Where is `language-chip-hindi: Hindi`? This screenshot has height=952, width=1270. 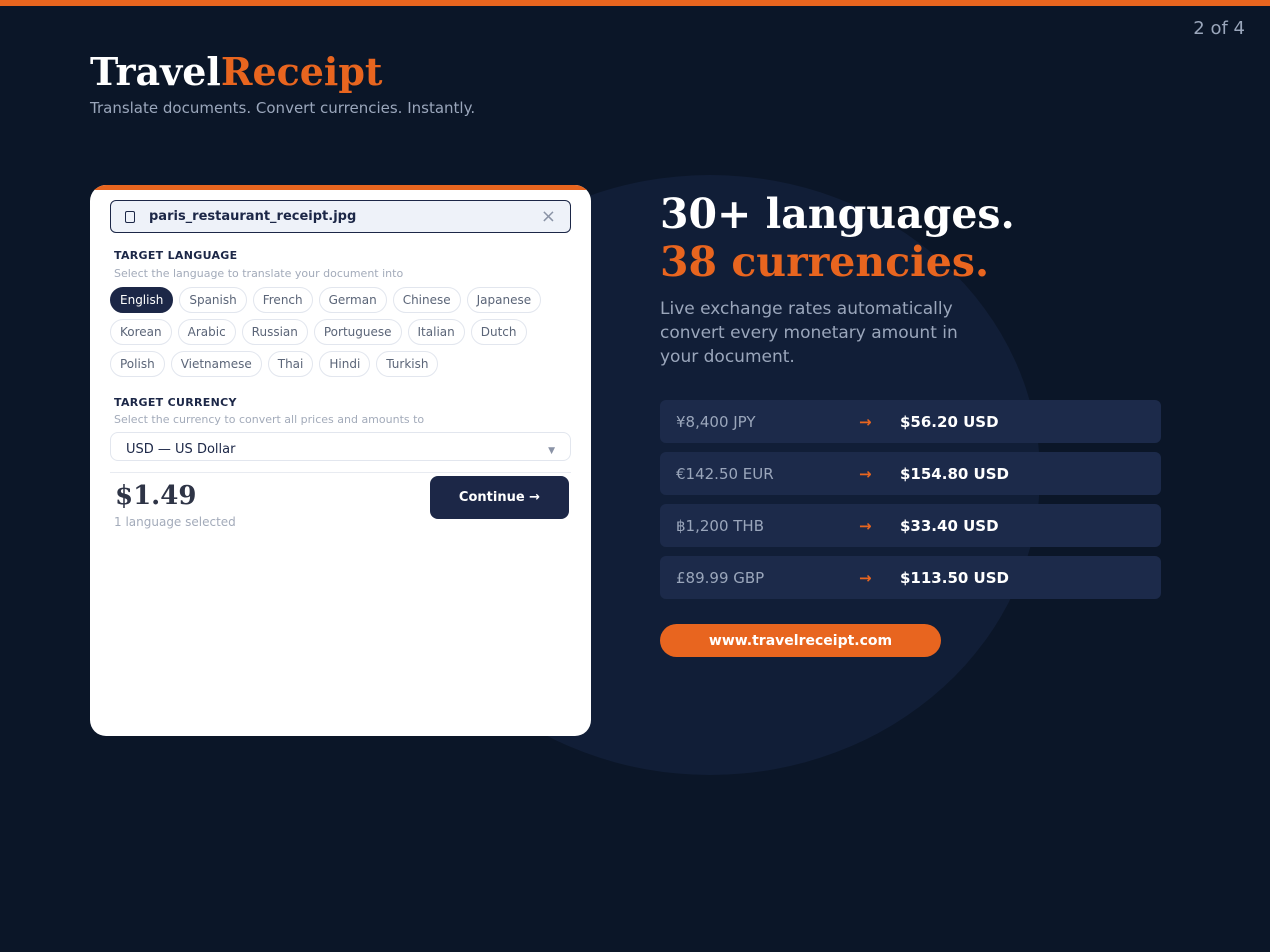 language-chip-hindi: Hindi is located at coordinates (345, 364).